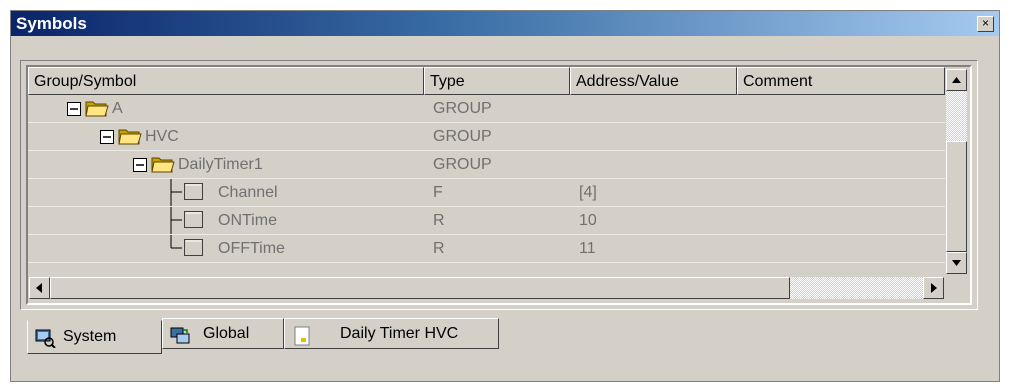 The width and height of the screenshot is (1010, 385). Describe the element at coordinates (653, 81) in the screenshot. I see `column-header-address-value: Address/Value` at that location.